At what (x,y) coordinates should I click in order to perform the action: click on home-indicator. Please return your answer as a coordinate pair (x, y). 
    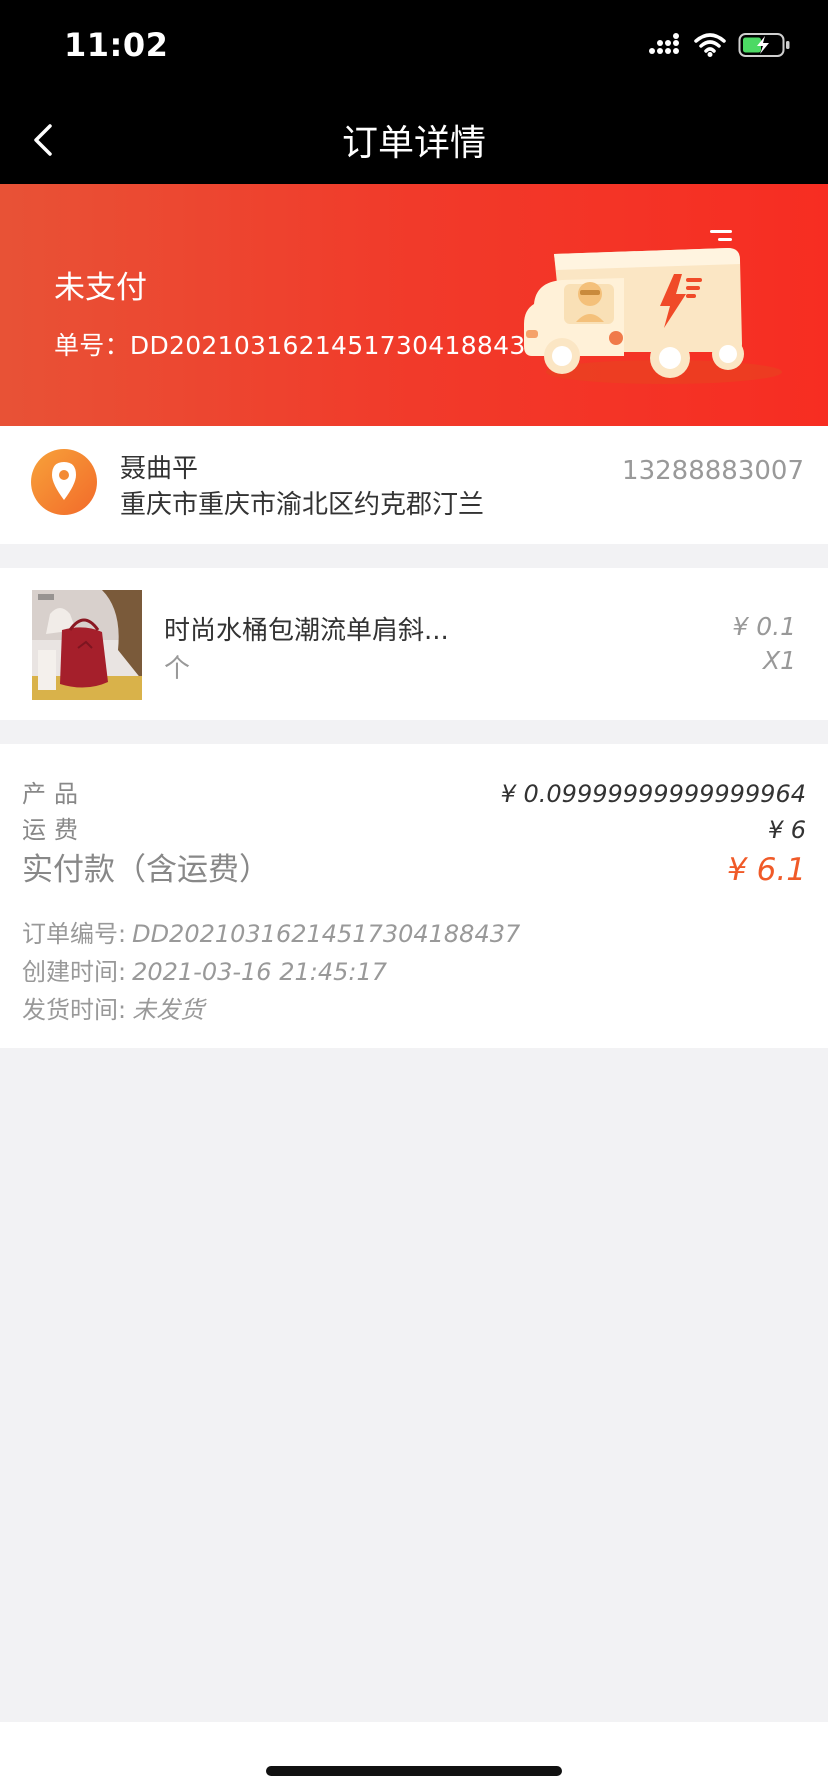
    Looking at the image, I should click on (414, 1771).